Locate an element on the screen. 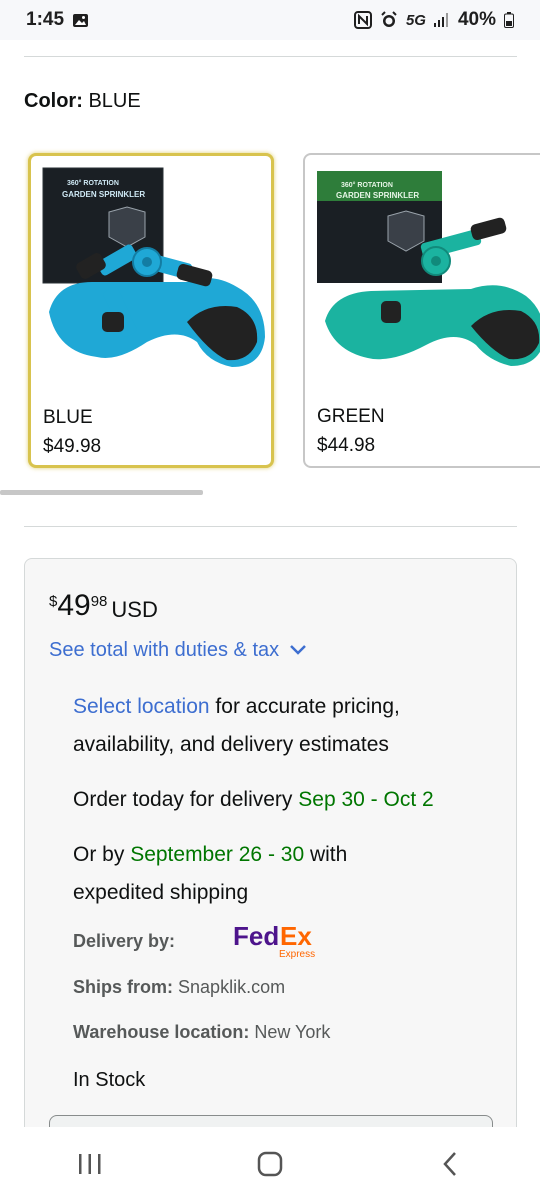 The width and height of the screenshot is (540, 1200). delivery-prefix: Order today for delivery is located at coordinates (186, 799).